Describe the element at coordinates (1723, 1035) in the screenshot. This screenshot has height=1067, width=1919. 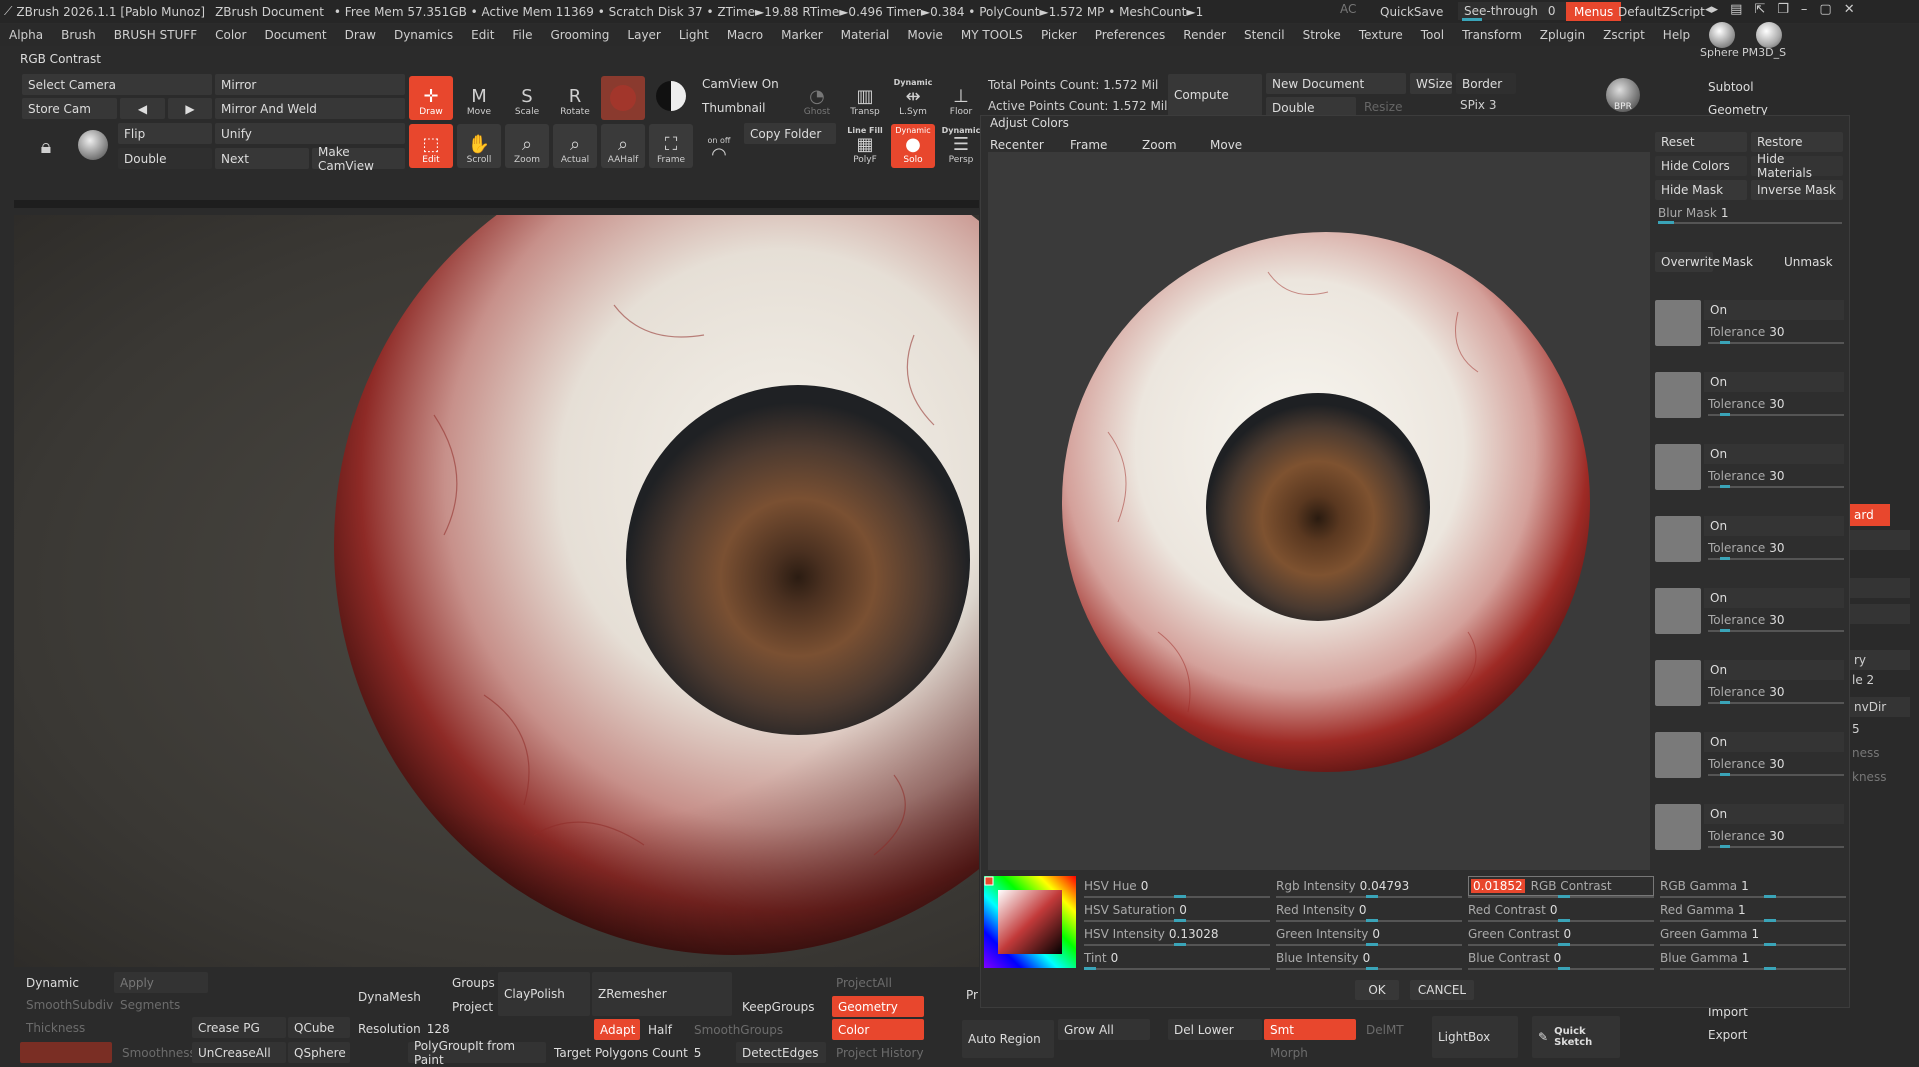
I see `export-button: Export` at that location.